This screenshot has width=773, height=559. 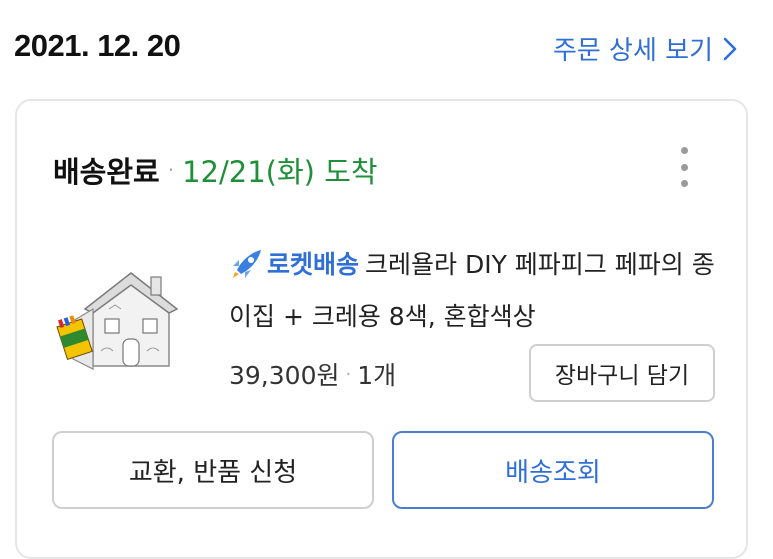 What do you see at coordinates (684, 167) in the screenshot?
I see `more-options-icon` at bounding box center [684, 167].